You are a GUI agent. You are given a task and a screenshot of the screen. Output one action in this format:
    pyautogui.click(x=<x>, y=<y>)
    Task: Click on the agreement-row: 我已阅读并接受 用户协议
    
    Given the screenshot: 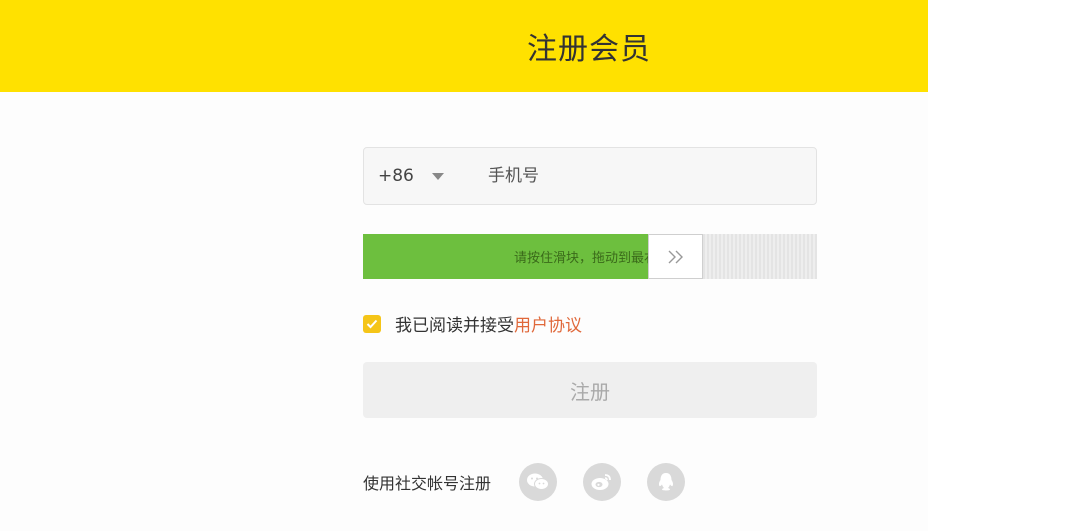 What is the action you would take?
    pyautogui.click(x=472, y=323)
    